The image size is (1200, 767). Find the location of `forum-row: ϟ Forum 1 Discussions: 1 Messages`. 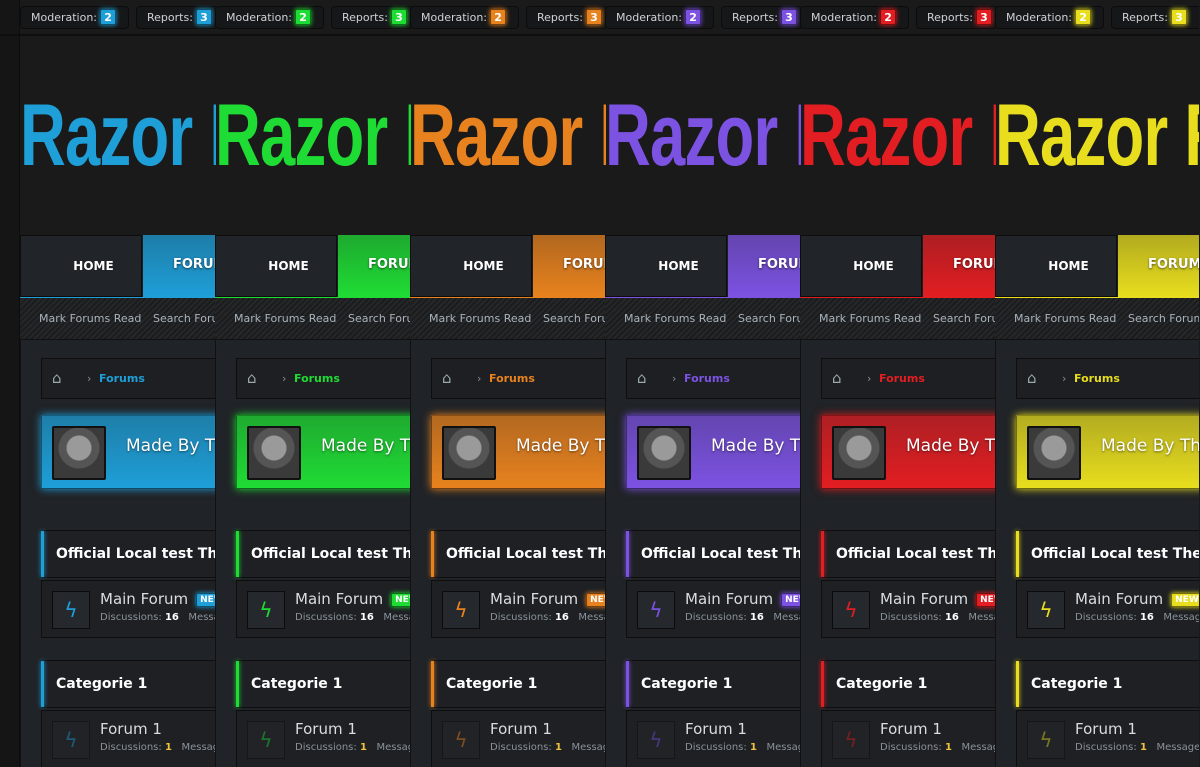

forum-row: ϟ Forum 1 Discussions: 1 Messages is located at coordinates (713, 738).